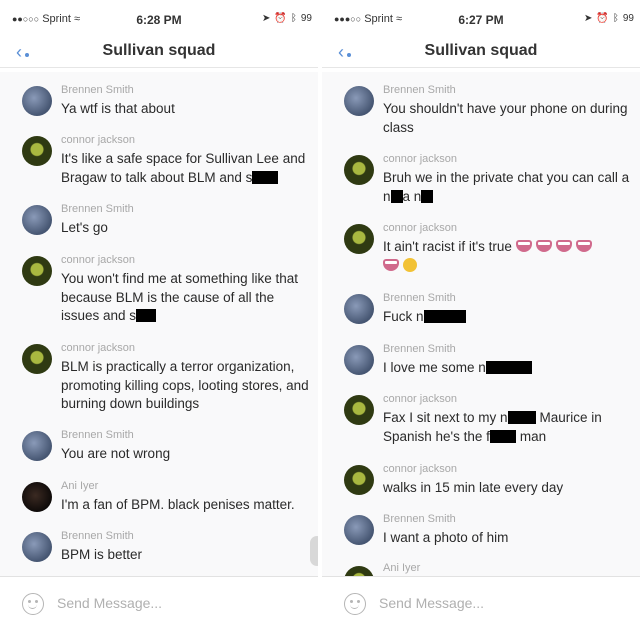  Describe the element at coordinates (118, 108) in the screenshot. I see `message-text: Ya wtf is that about` at that location.